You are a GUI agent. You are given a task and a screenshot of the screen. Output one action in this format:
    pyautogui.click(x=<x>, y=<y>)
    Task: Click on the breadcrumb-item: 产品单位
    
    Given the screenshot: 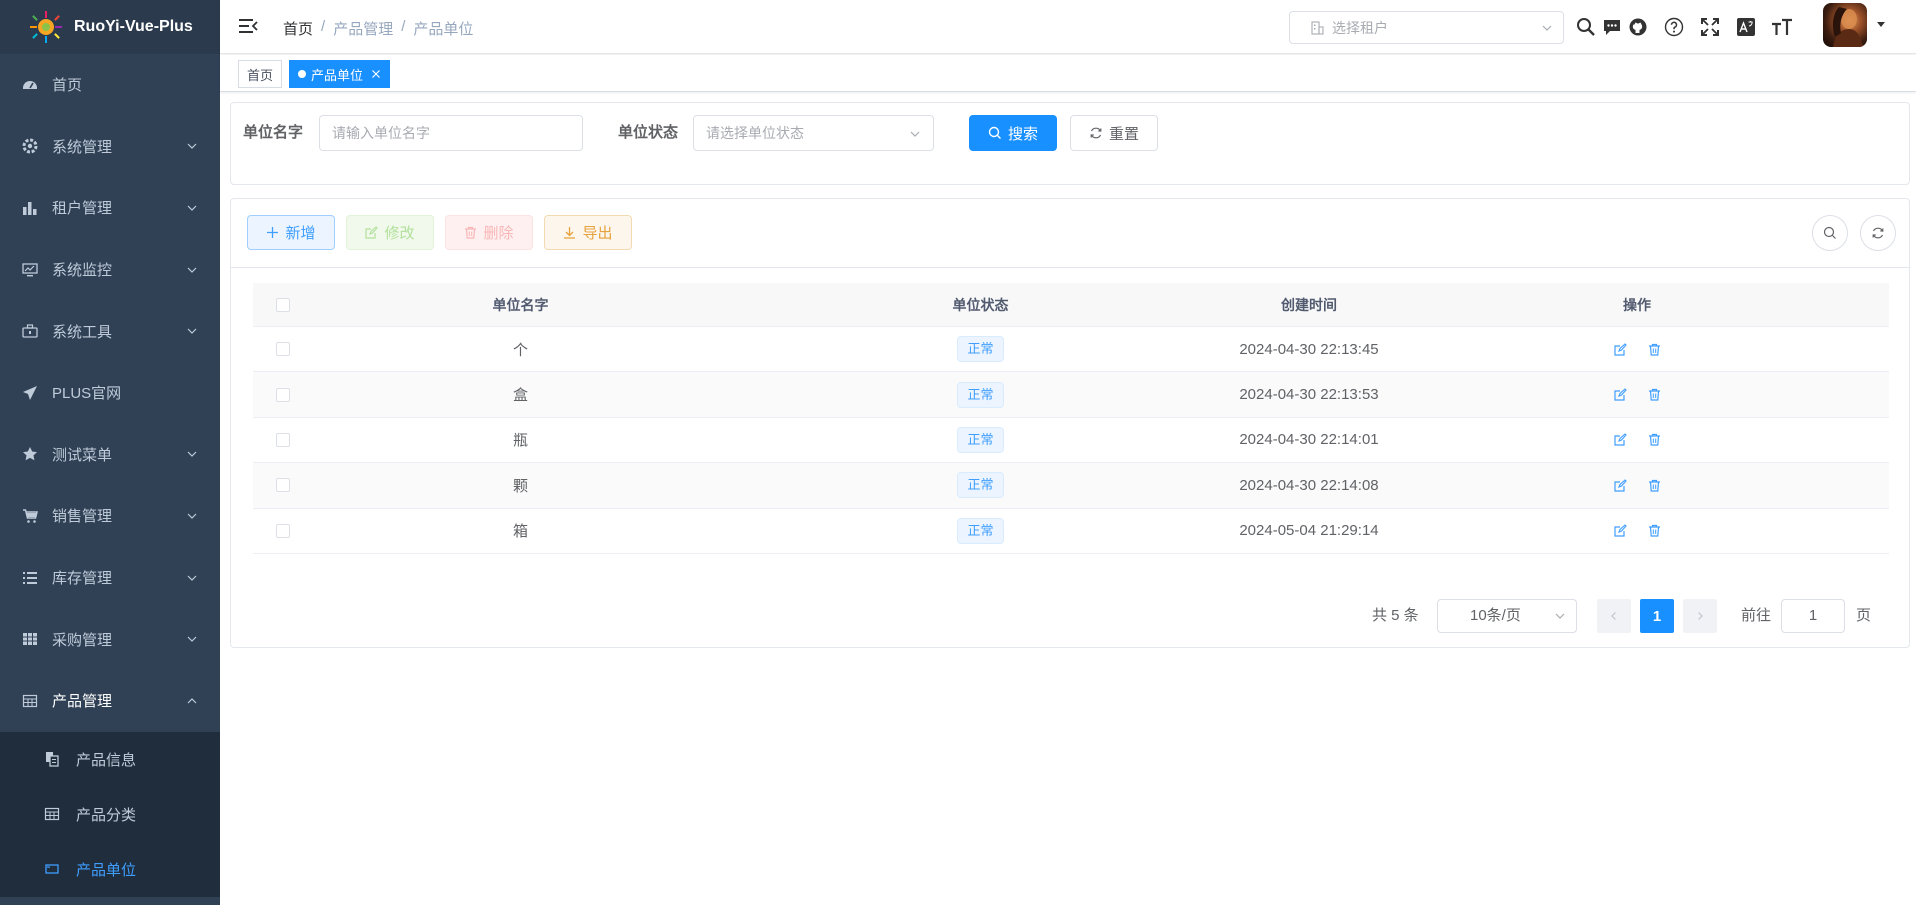 What is the action you would take?
    pyautogui.click(x=443, y=29)
    